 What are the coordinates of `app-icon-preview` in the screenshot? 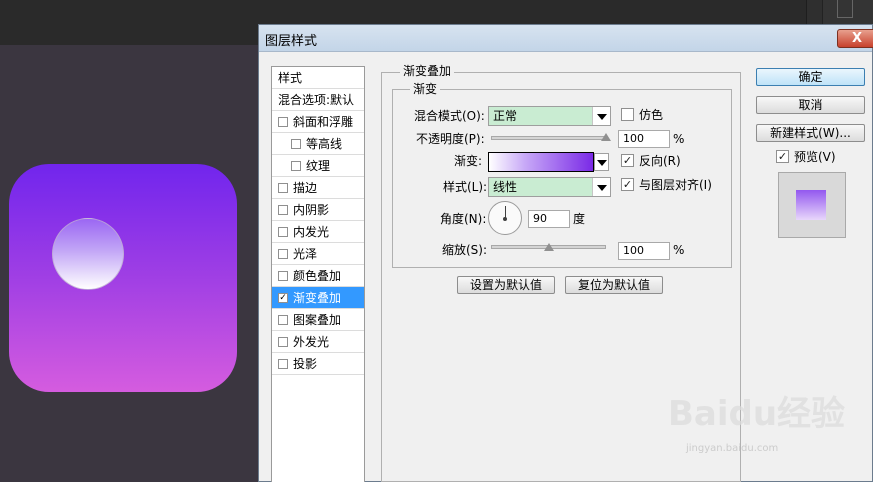 It's located at (123, 278).